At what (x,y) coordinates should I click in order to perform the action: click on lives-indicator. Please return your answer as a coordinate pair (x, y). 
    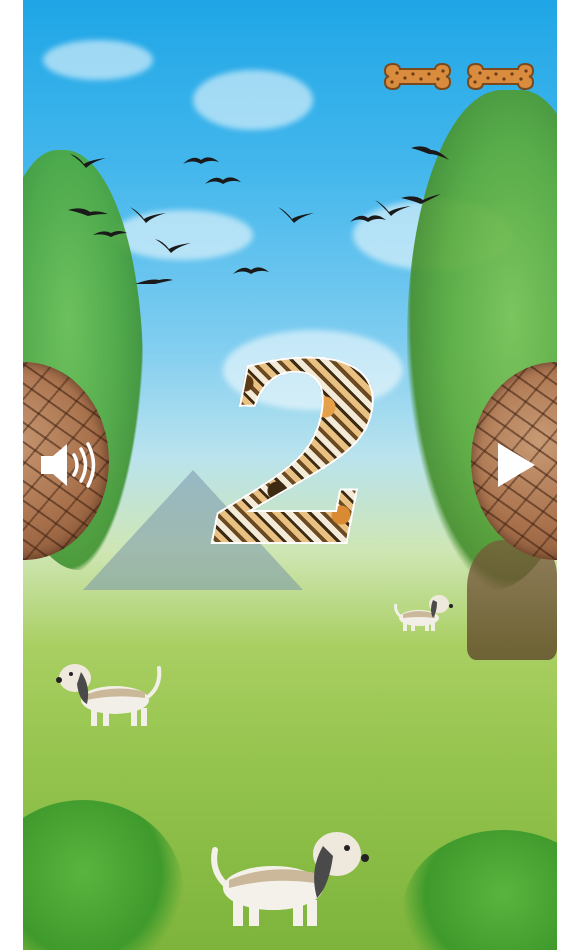
    Looking at the image, I should click on (459, 76).